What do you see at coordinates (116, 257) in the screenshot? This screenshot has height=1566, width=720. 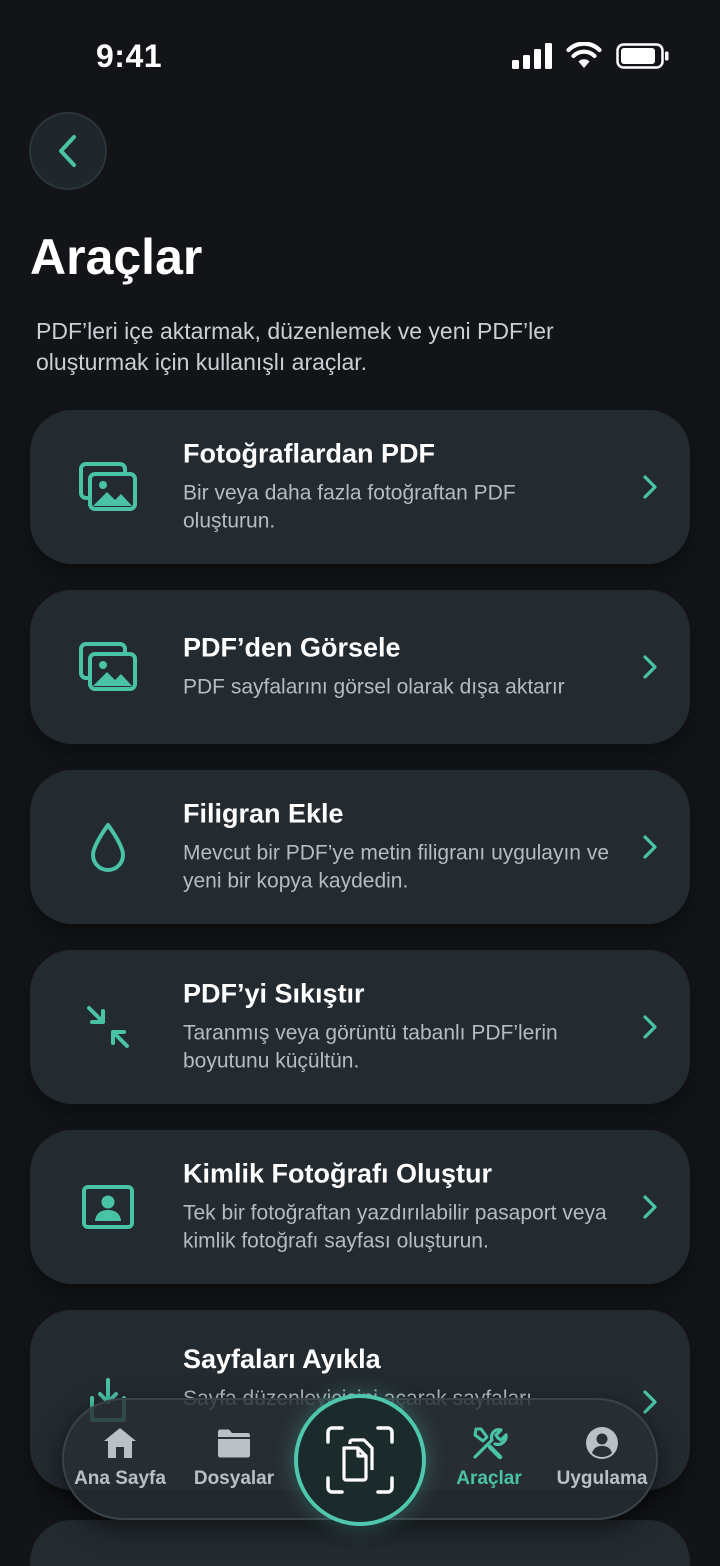 I see `page-title: Araçlar` at bounding box center [116, 257].